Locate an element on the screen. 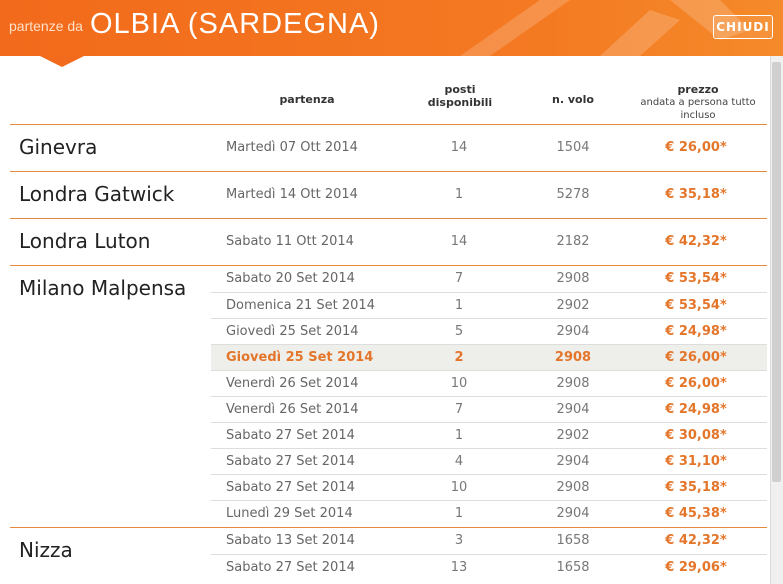 The width and height of the screenshot is (783, 584). column-header-price: prezzo andata a persona tutto incluso is located at coordinates (698, 102).